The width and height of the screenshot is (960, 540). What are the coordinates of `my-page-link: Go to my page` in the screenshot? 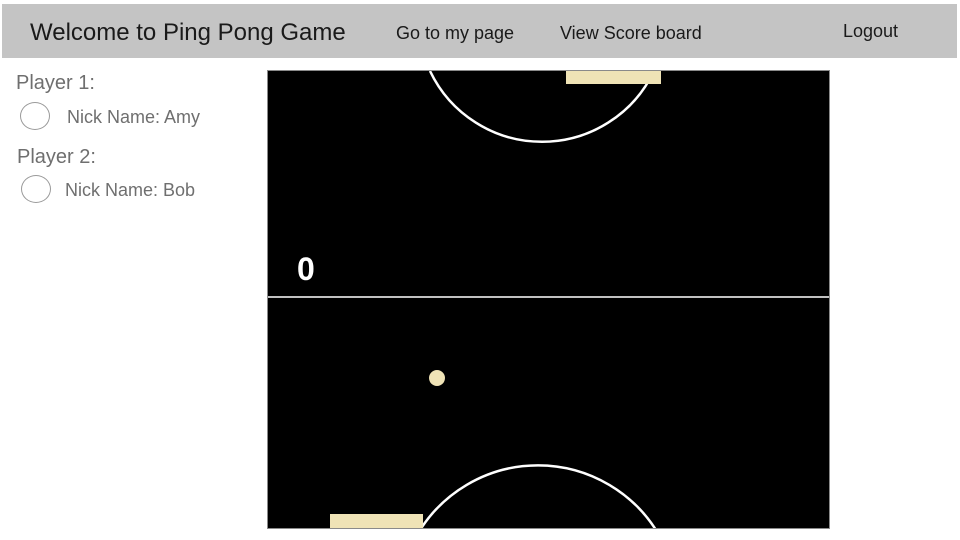 It's located at (455, 33).